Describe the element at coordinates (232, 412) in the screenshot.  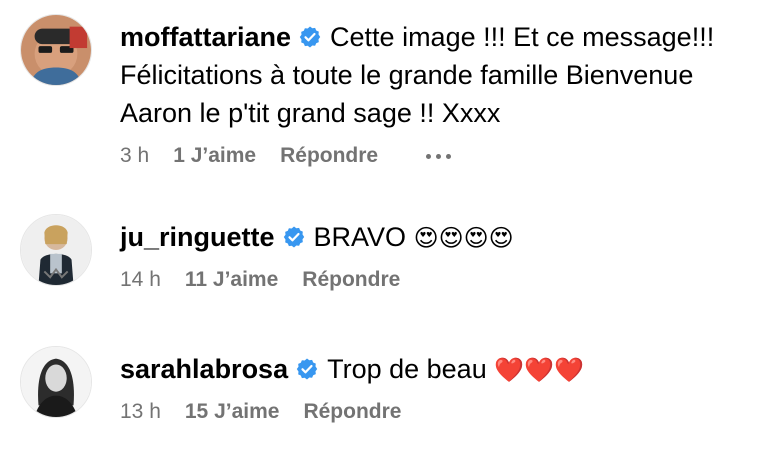
I see `comment-likes: 15 J’aime` at that location.